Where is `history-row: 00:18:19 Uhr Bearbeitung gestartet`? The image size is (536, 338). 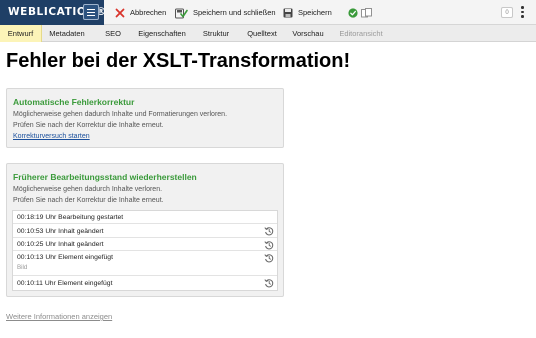
history-row: 00:18:19 Uhr Bearbeitung gestartet is located at coordinates (145, 217).